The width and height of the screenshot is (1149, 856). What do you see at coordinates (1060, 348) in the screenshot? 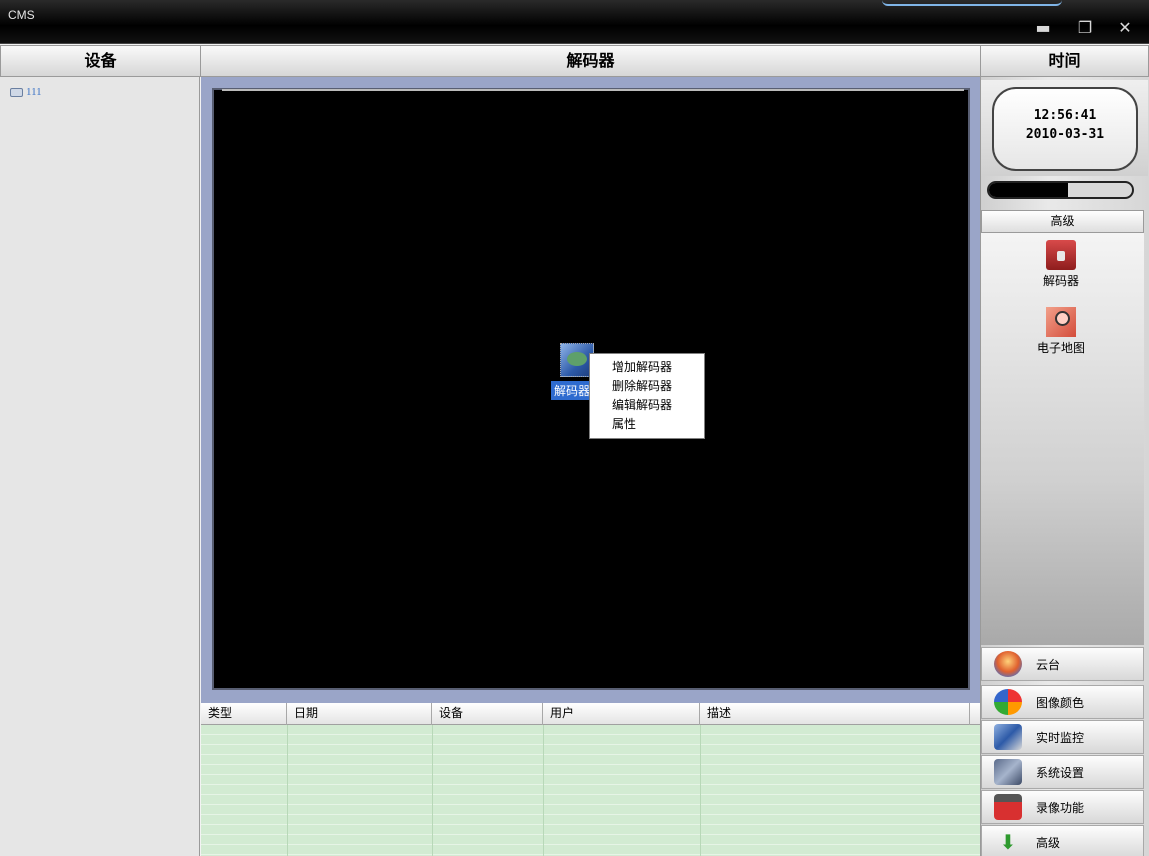
I see `emap-tool-label: 电子地图` at bounding box center [1060, 348].